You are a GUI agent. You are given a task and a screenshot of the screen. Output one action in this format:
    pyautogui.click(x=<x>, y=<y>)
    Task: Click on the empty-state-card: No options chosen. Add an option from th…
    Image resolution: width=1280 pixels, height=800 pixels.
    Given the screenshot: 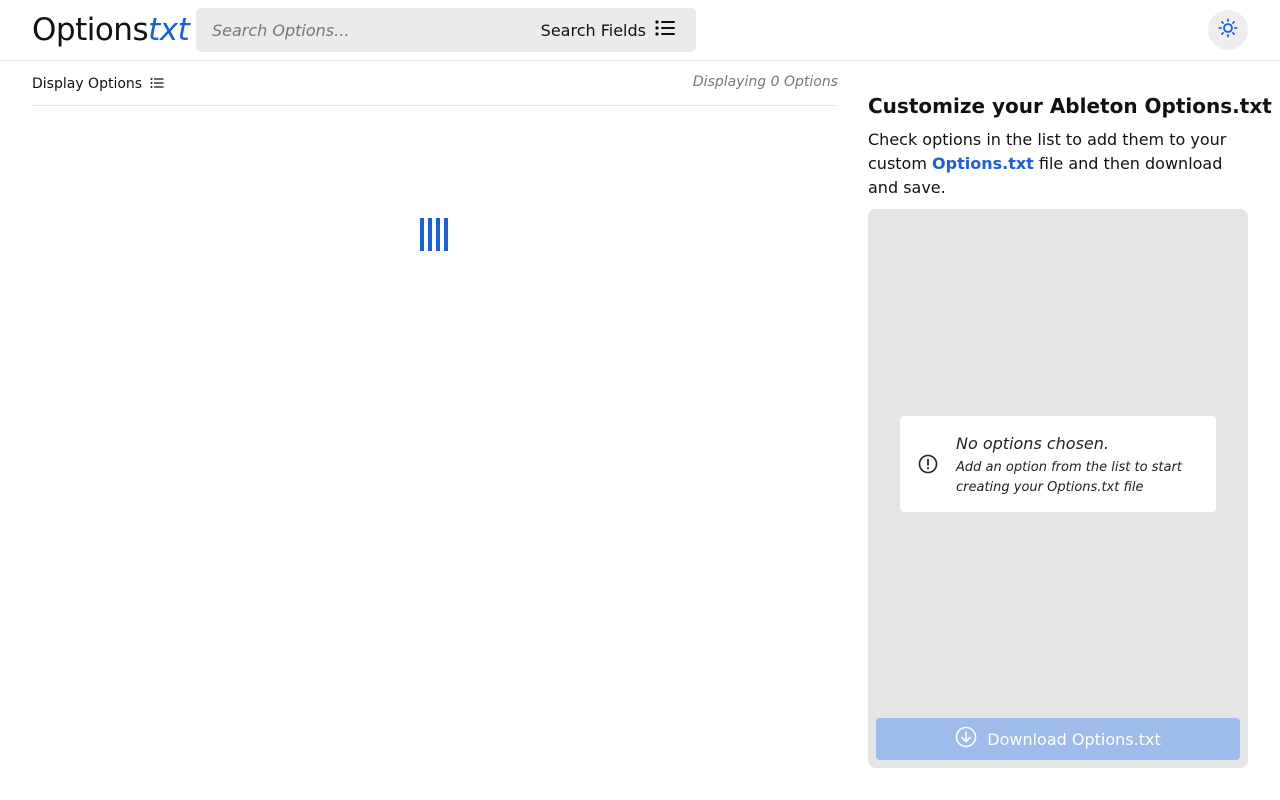 What is the action you would take?
    pyautogui.click(x=1058, y=464)
    